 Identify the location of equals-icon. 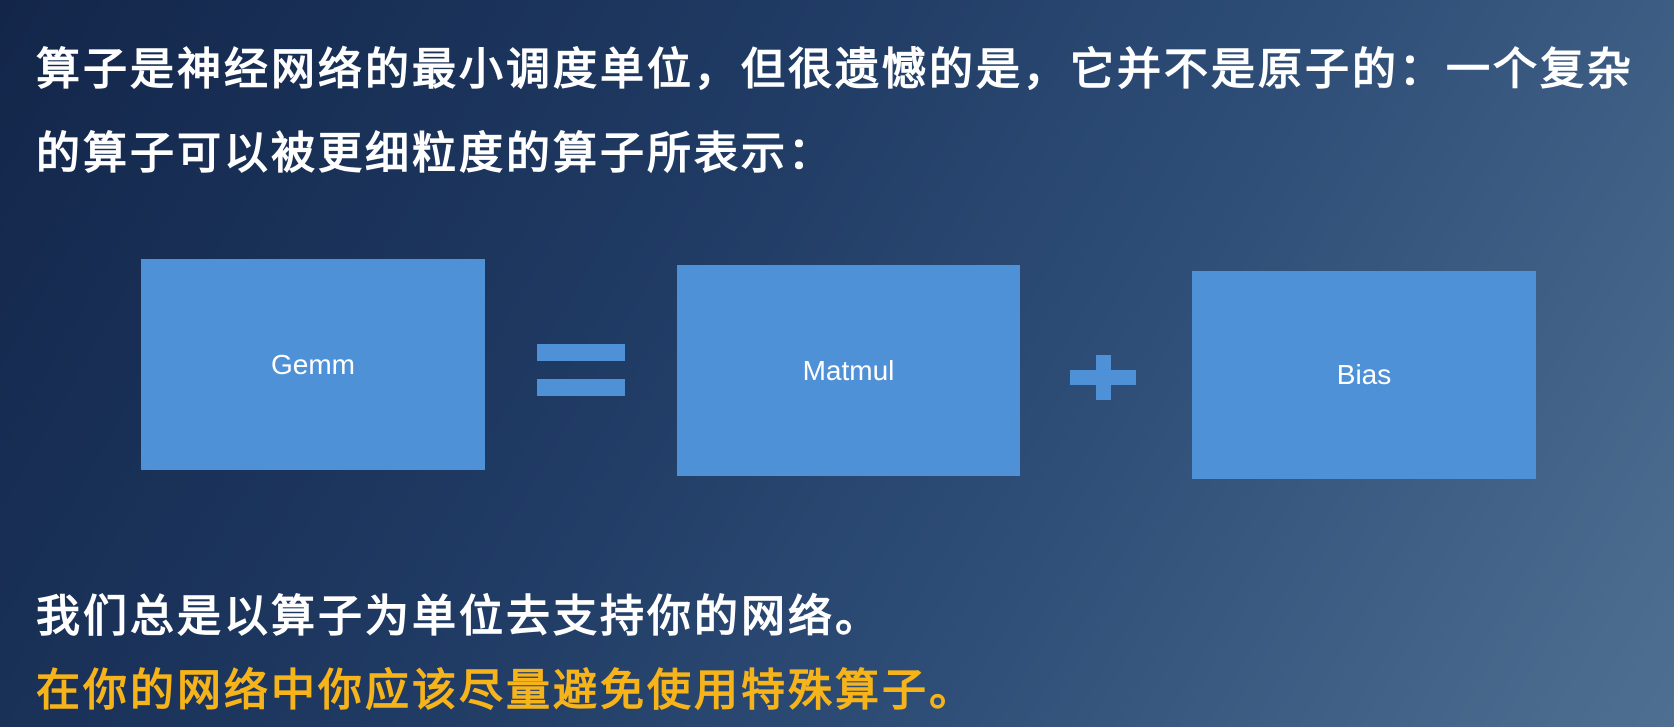
(581, 370).